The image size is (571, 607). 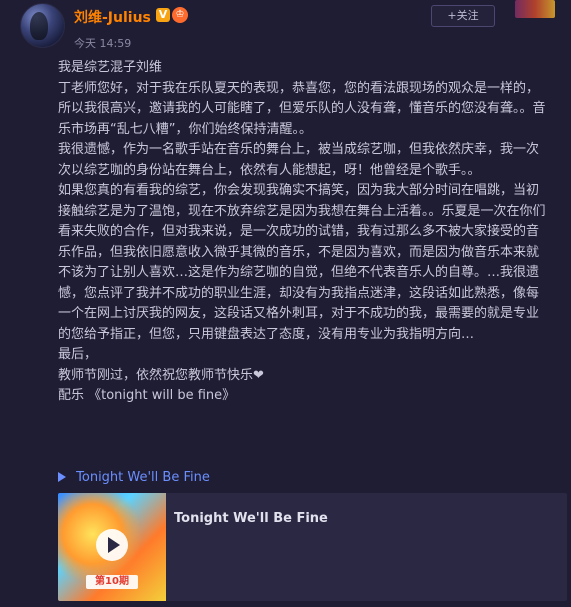 I want to click on music-link: Tonight We'll Be Fine, so click(x=134, y=477).